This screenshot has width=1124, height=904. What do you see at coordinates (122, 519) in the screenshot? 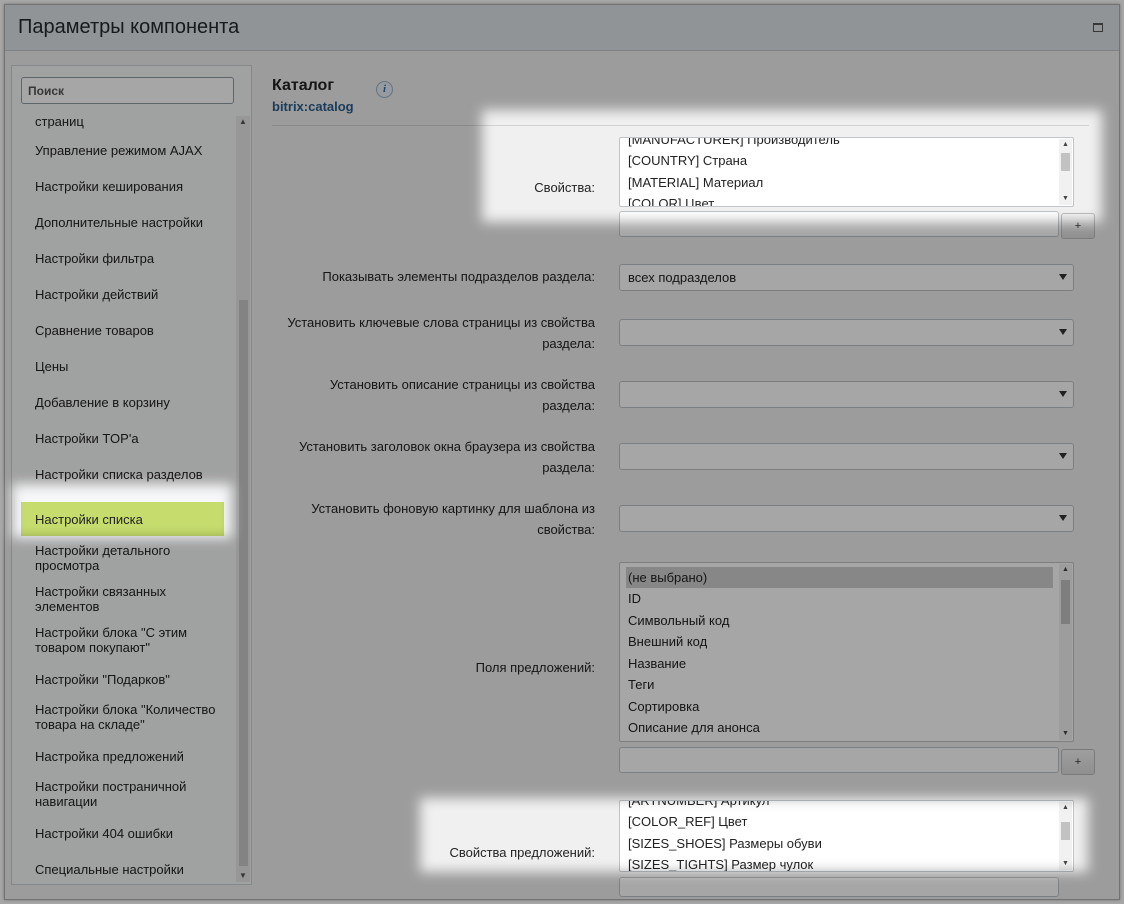
I see `sidebar-item-list: Настройки списка` at bounding box center [122, 519].